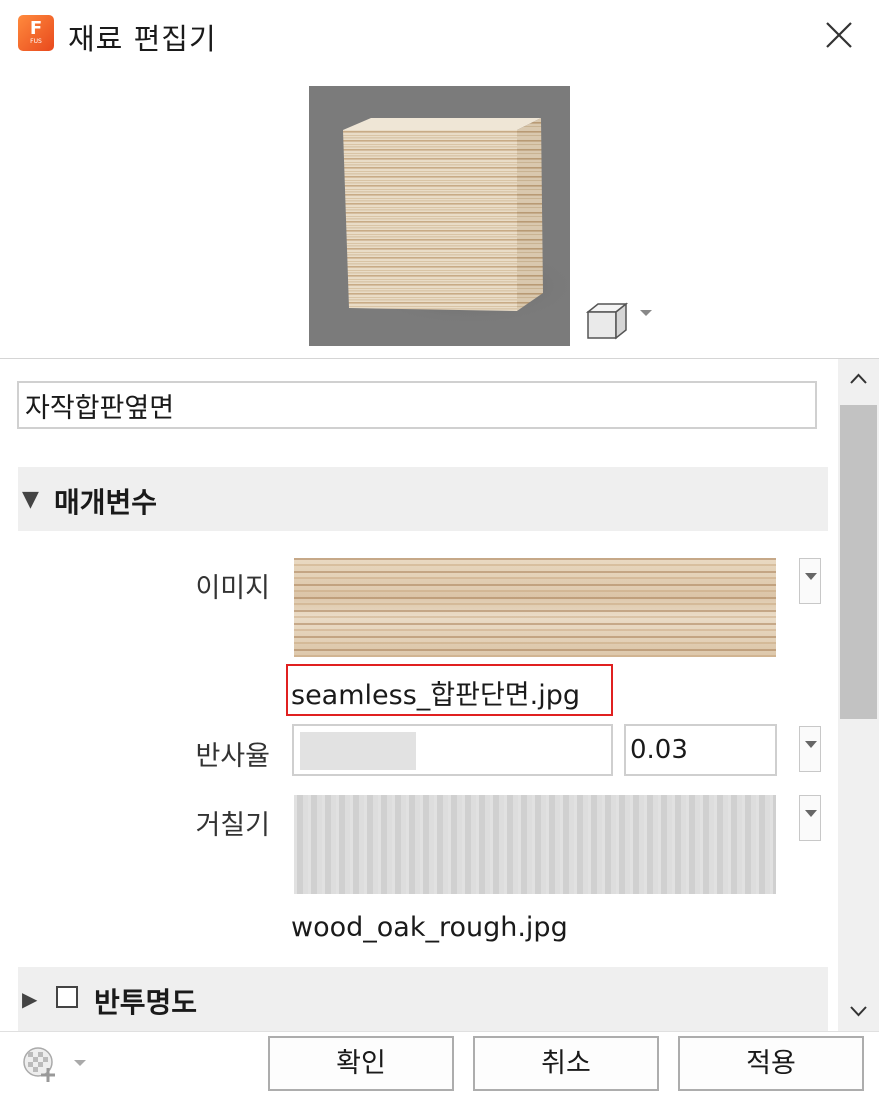 Image resolution: width=879 pixels, height=1095 pixels. What do you see at coordinates (810, 749) in the screenshot?
I see `reflectance-dropdown-button` at bounding box center [810, 749].